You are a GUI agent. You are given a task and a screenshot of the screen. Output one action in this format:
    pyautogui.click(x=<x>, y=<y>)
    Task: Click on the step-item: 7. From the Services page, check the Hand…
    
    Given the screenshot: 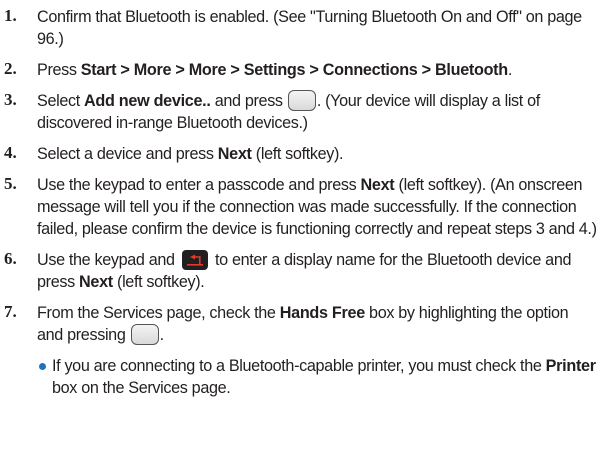 What is the action you would take?
    pyautogui.click(x=299, y=324)
    